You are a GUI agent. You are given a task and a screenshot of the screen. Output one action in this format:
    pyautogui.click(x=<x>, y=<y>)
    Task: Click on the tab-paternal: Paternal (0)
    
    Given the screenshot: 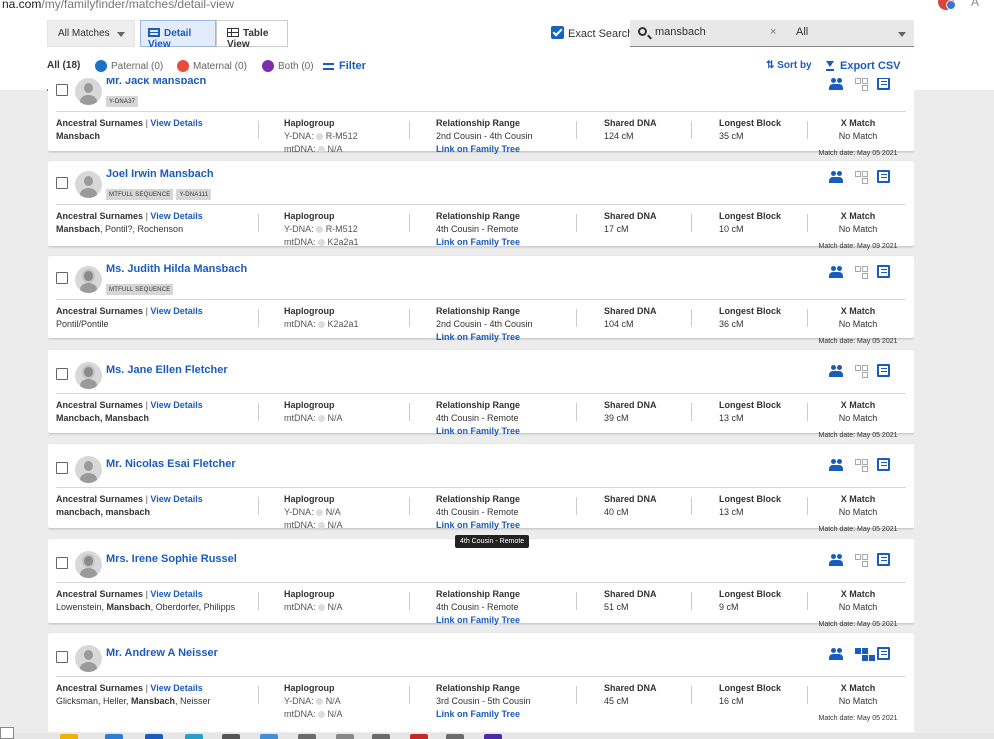 What is the action you would take?
    pyautogui.click(x=129, y=66)
    